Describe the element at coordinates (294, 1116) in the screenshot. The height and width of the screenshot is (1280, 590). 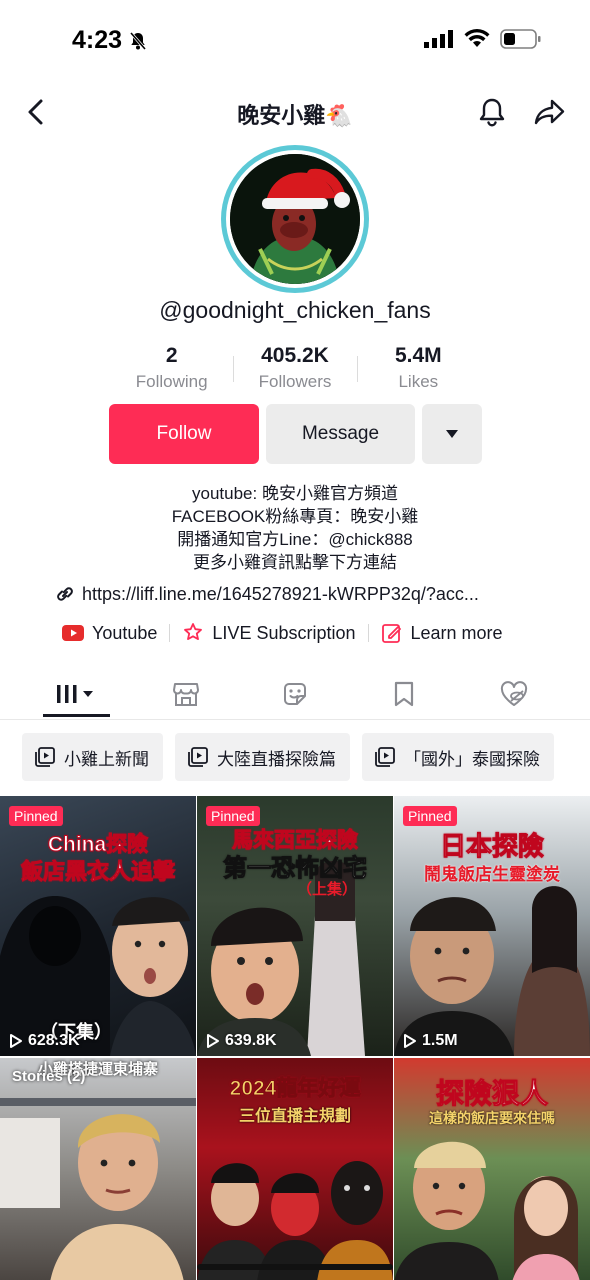
I see `video-title-sub: 三位直播主規劃` at that location.